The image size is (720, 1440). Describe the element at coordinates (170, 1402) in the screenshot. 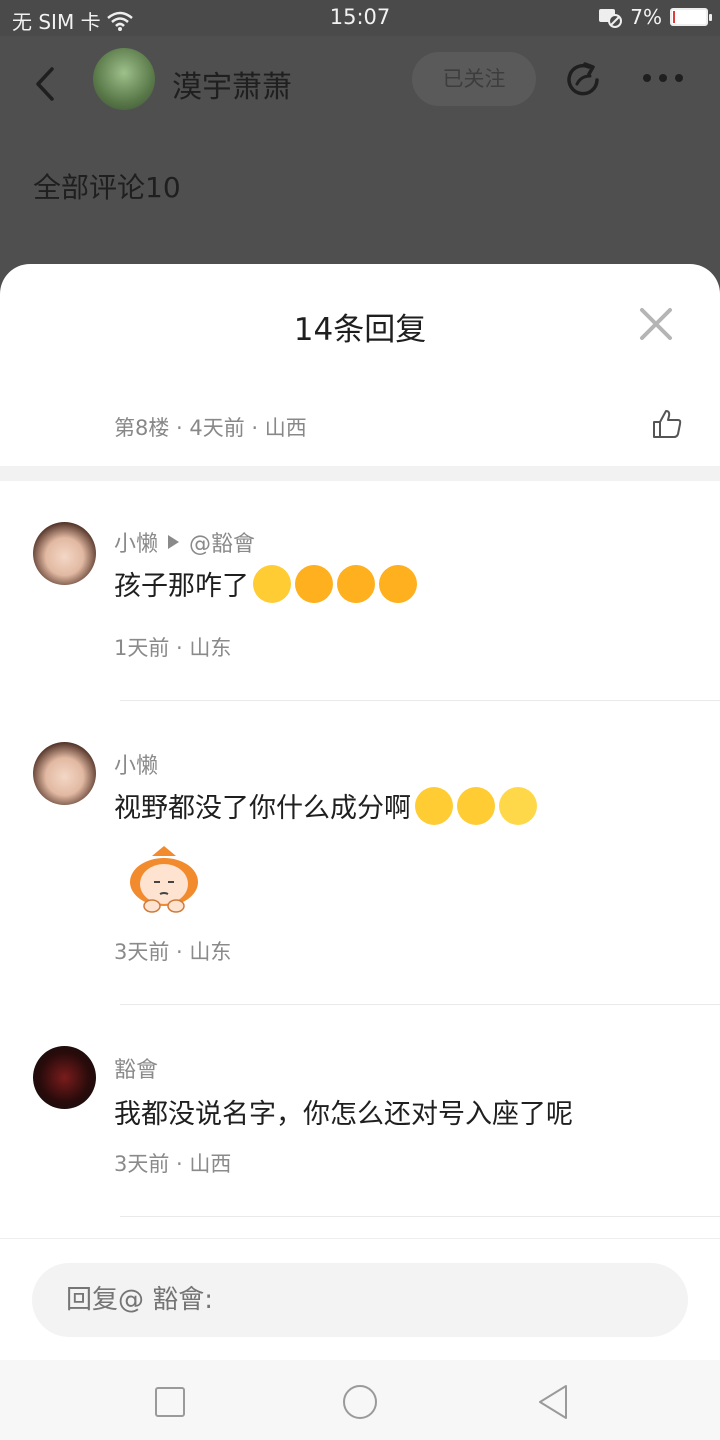

I see `recent-apps-icon` at that location.